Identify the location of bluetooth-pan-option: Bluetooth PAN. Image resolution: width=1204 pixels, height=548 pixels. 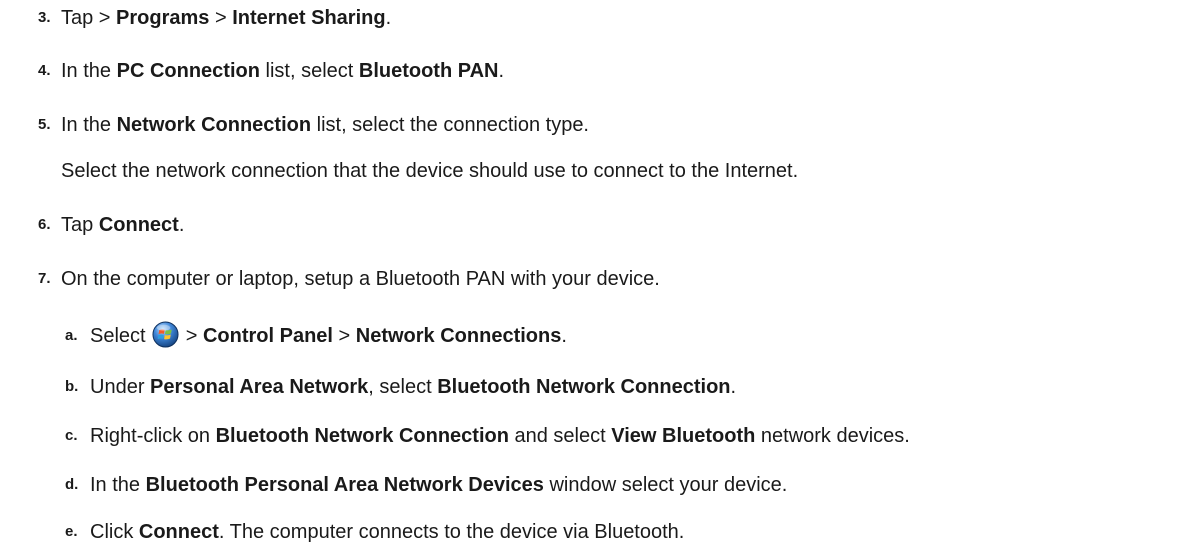
(428, 71).